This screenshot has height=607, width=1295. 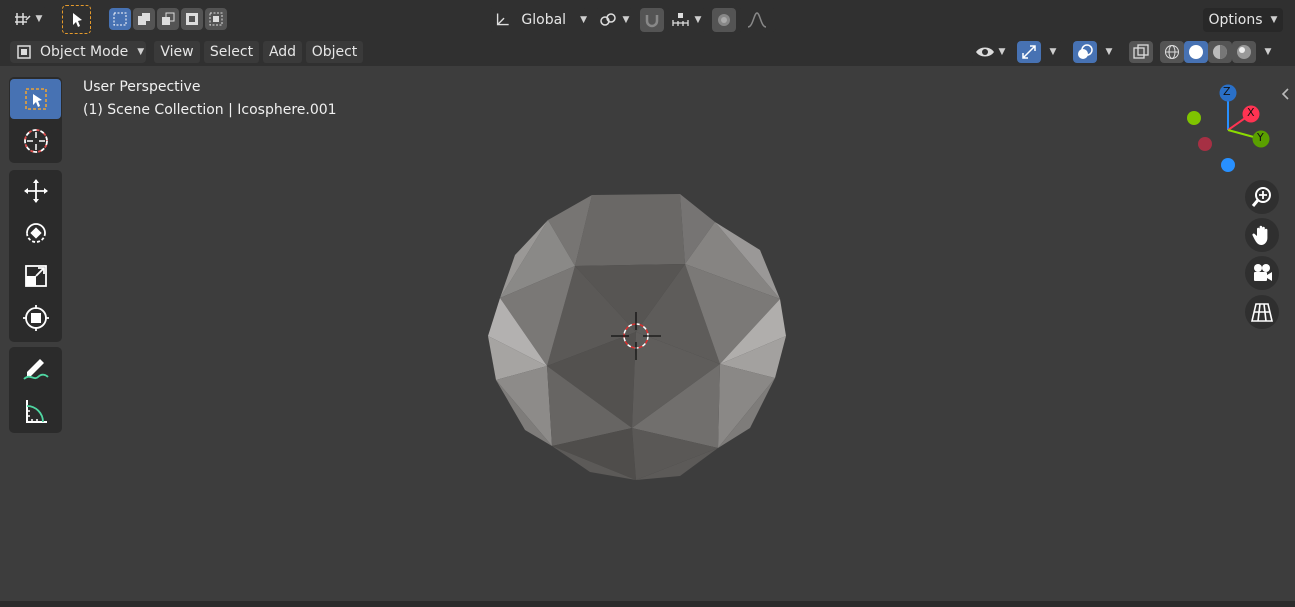 What do you see at coordinates (177, 52) in the screenshot?
I see `view-menu: View` at bounding box center [177, 52].